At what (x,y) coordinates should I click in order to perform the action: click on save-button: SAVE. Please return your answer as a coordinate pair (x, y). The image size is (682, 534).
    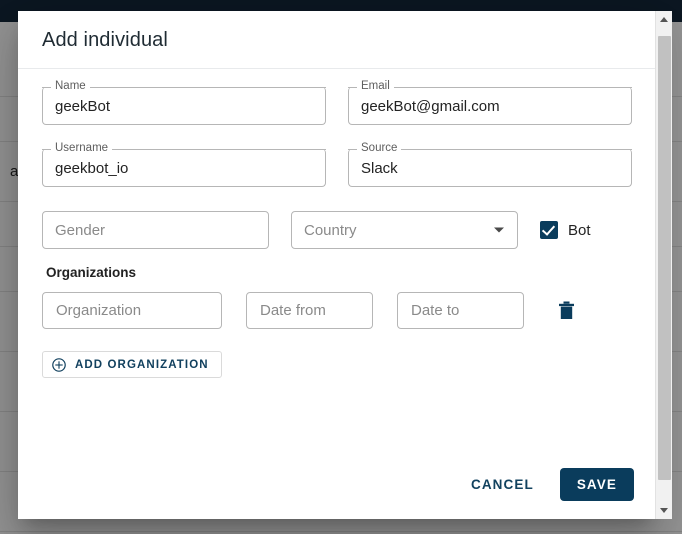
    Looking at the image, I should click on (596, 484).